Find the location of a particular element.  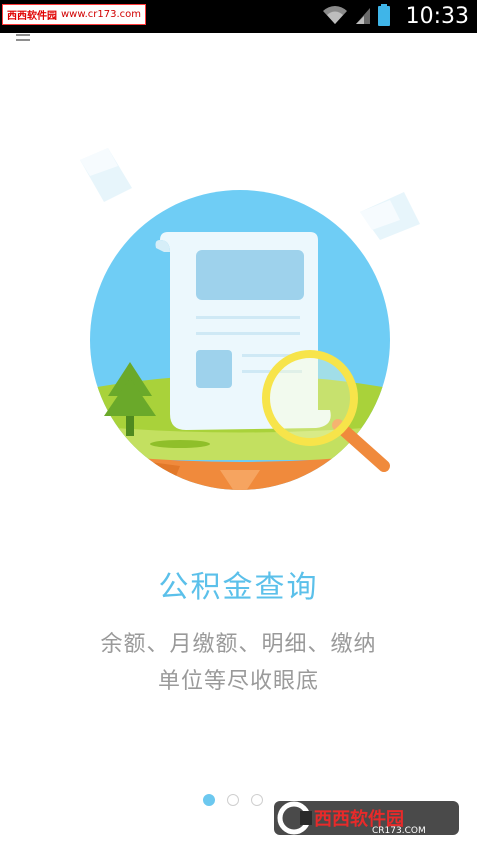

watermark-top-brand: 西西软件园 is located at coordinates (32, 16).